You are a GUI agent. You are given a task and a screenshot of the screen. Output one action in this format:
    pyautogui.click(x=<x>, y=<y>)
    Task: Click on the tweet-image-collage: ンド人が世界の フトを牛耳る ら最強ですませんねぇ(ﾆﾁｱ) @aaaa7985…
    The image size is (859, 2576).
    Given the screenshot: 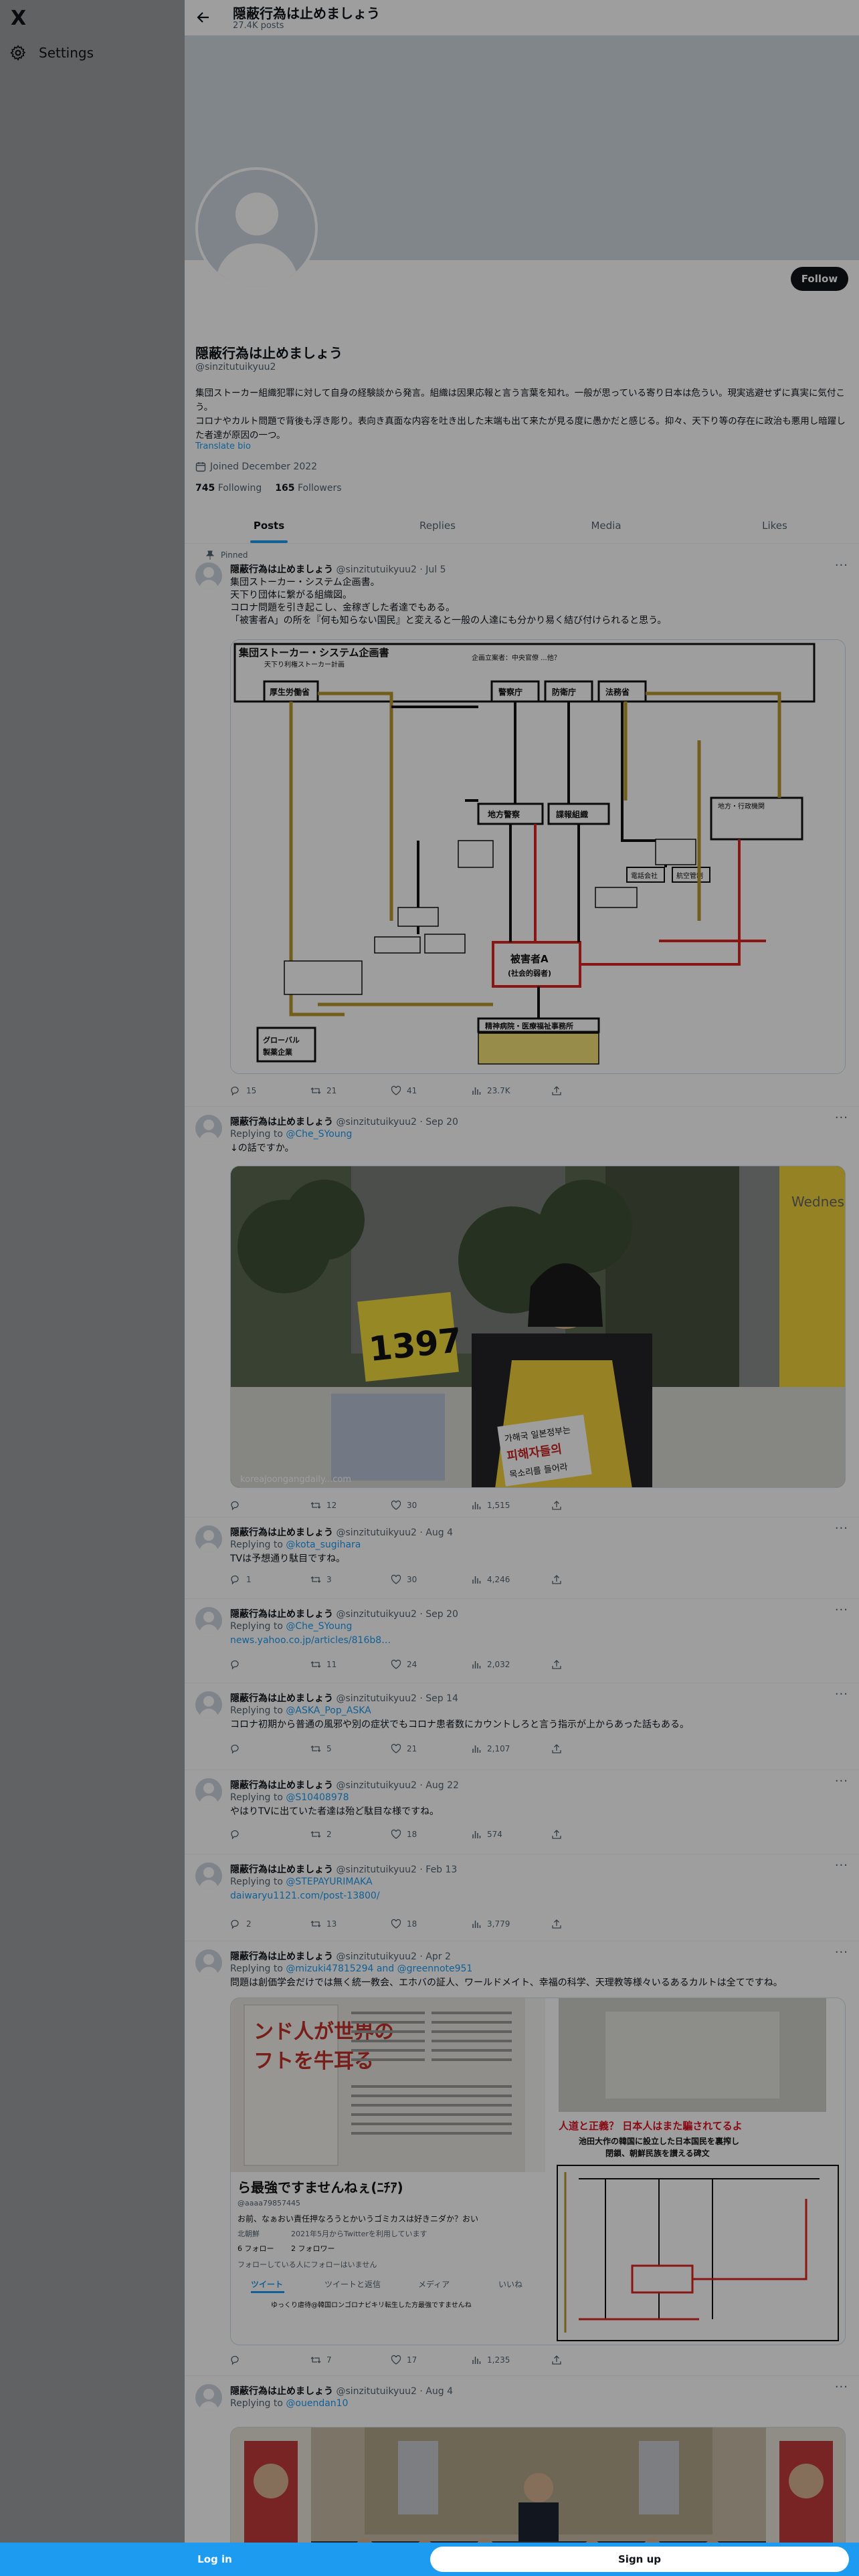 What is the action you would take?
    pyautogui.click(x=538, y=2171)
    